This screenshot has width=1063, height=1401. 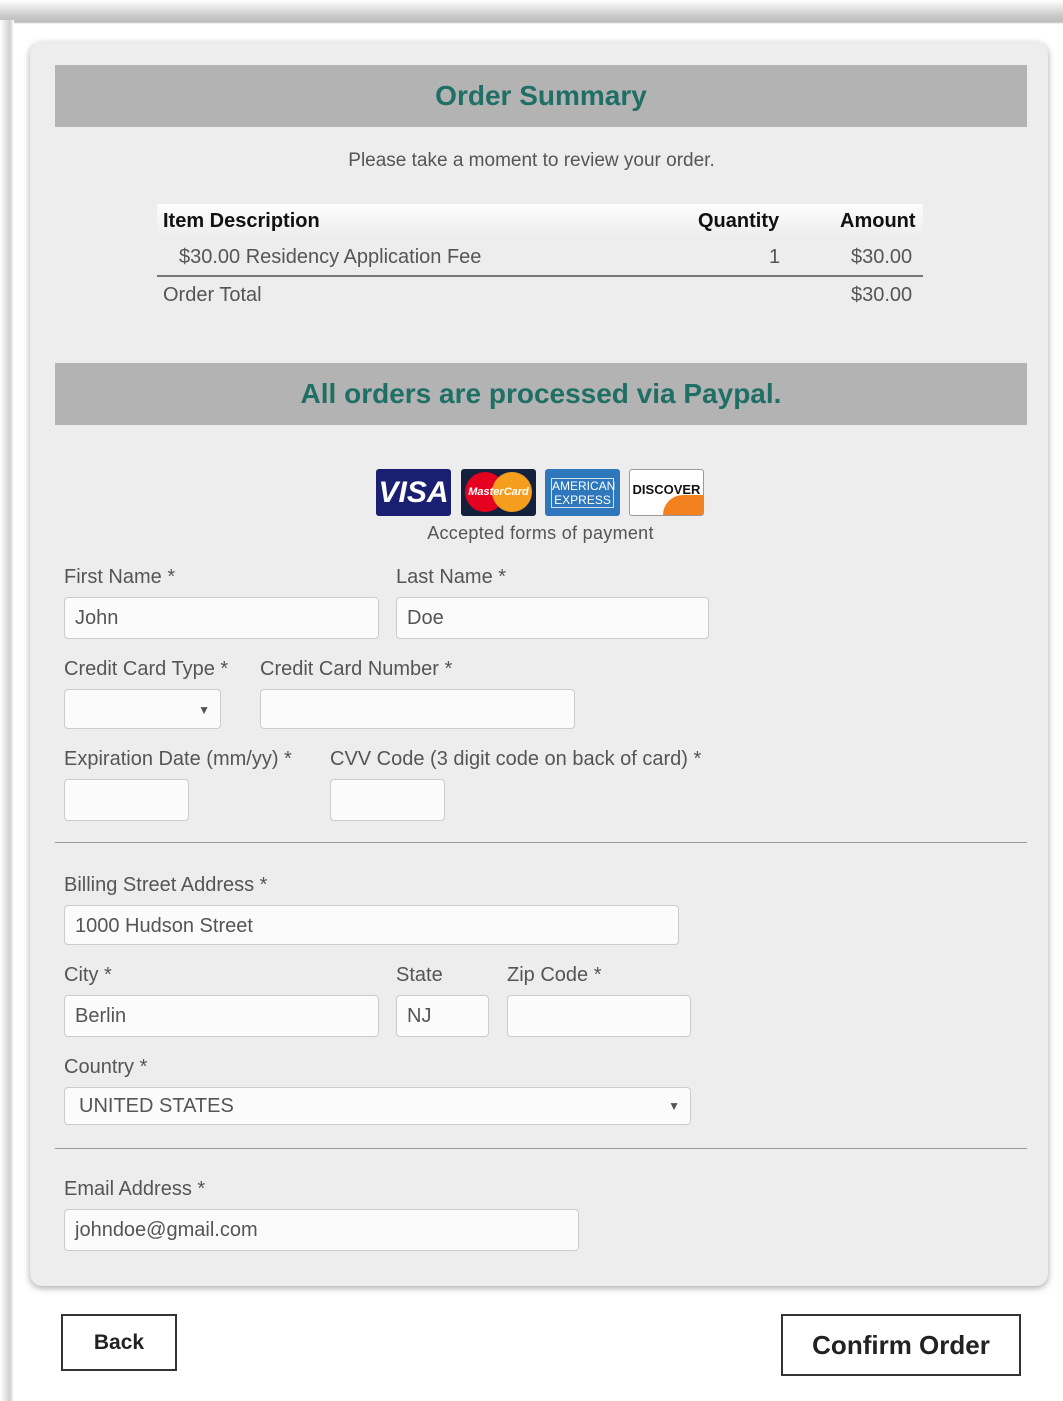 I want to click on order-summary-title: Order Summary, so click(x=541, y=96).